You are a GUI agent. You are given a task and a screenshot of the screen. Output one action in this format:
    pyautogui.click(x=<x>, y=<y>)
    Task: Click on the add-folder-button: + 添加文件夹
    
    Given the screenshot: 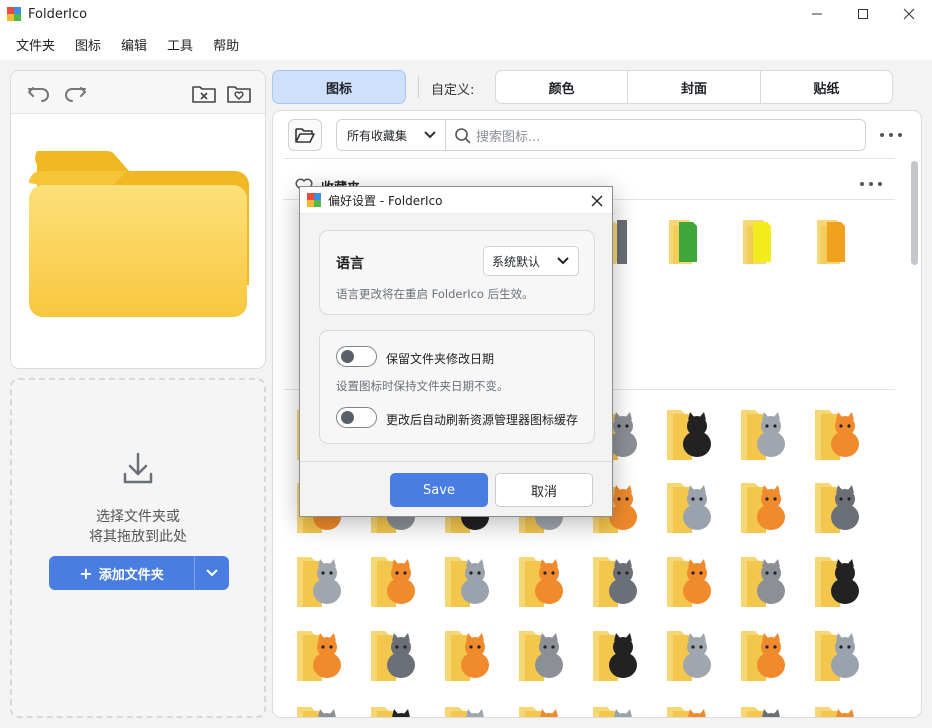 What is the action you would take?
    pyautogui.click(x=122, y=573)
    